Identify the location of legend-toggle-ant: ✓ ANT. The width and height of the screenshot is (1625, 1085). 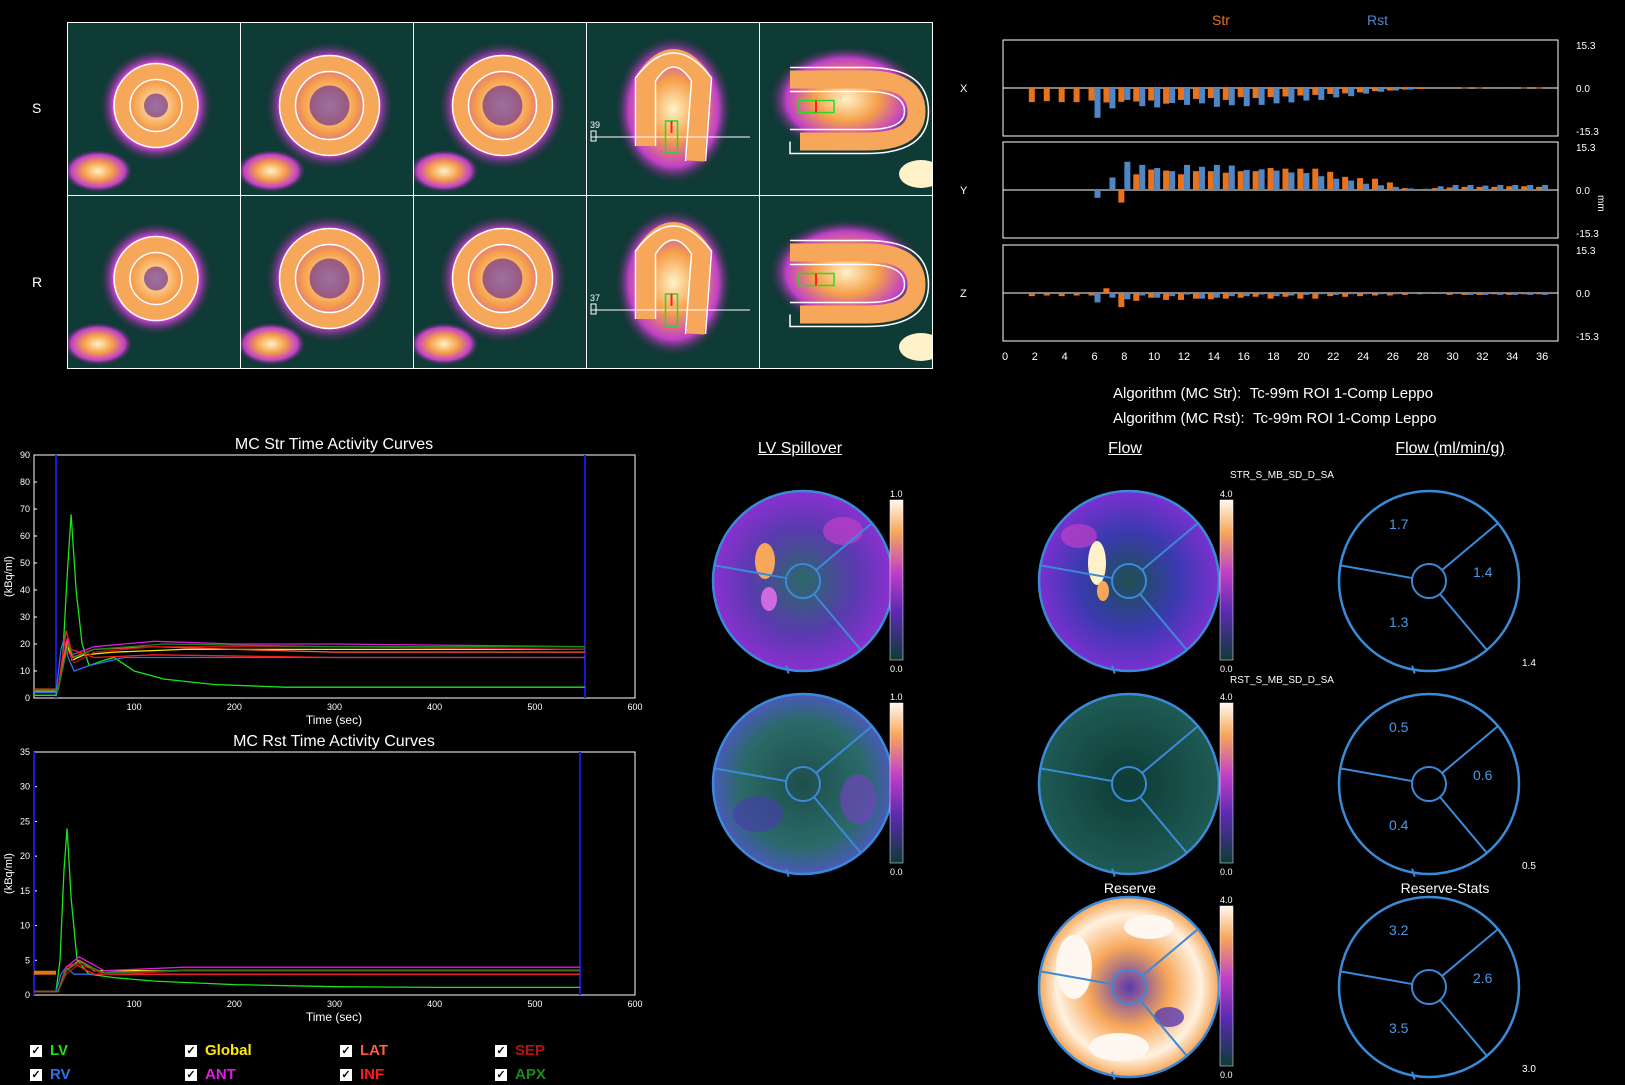
(210, 1074).